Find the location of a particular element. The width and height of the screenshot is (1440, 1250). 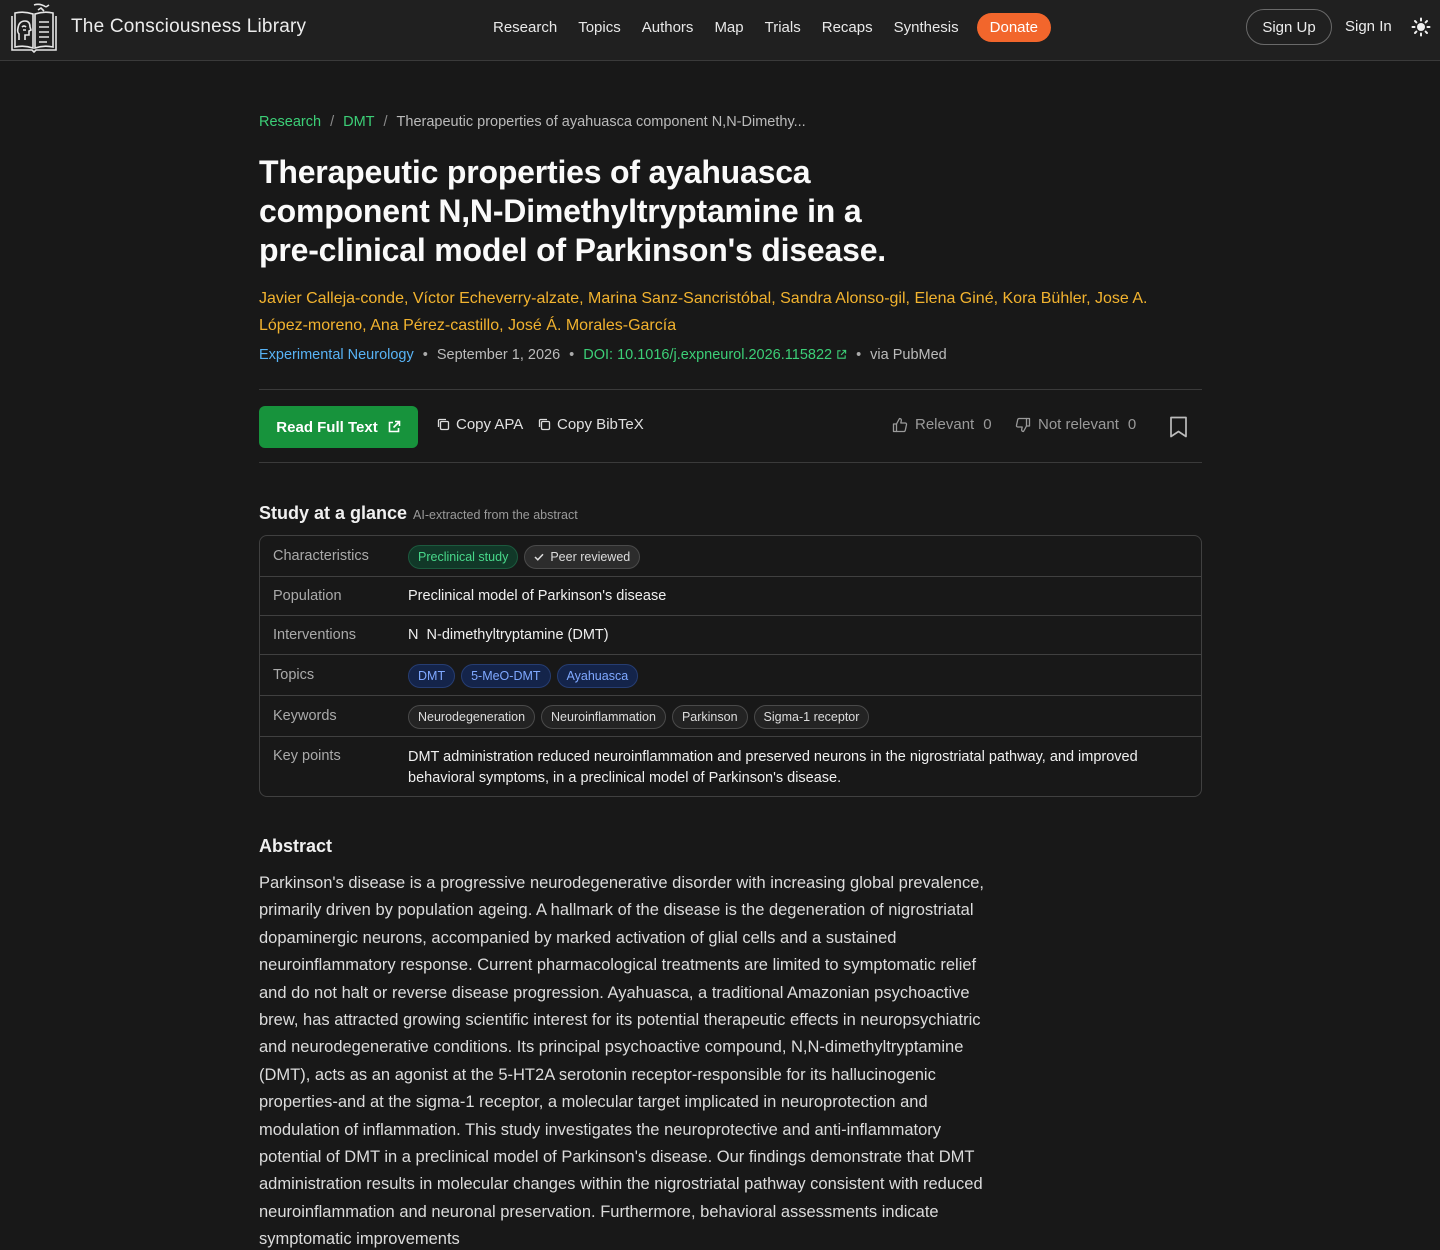

copy-bibtex-button: Copy BibTeX is located at coordinates (591, 424).